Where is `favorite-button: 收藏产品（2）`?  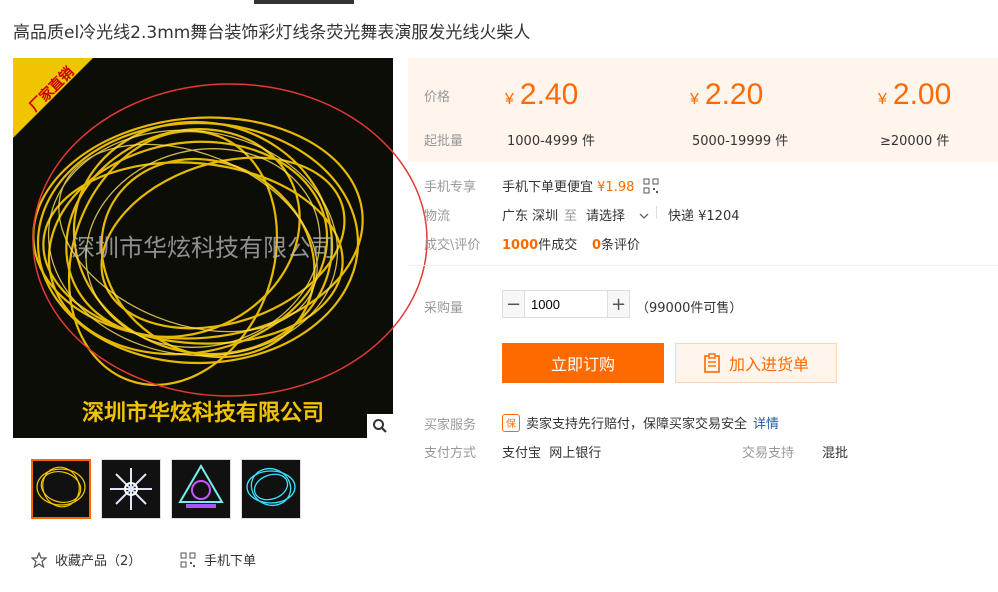 favorite-button: 收藏产品（2） is located at coordinates (86, 559).